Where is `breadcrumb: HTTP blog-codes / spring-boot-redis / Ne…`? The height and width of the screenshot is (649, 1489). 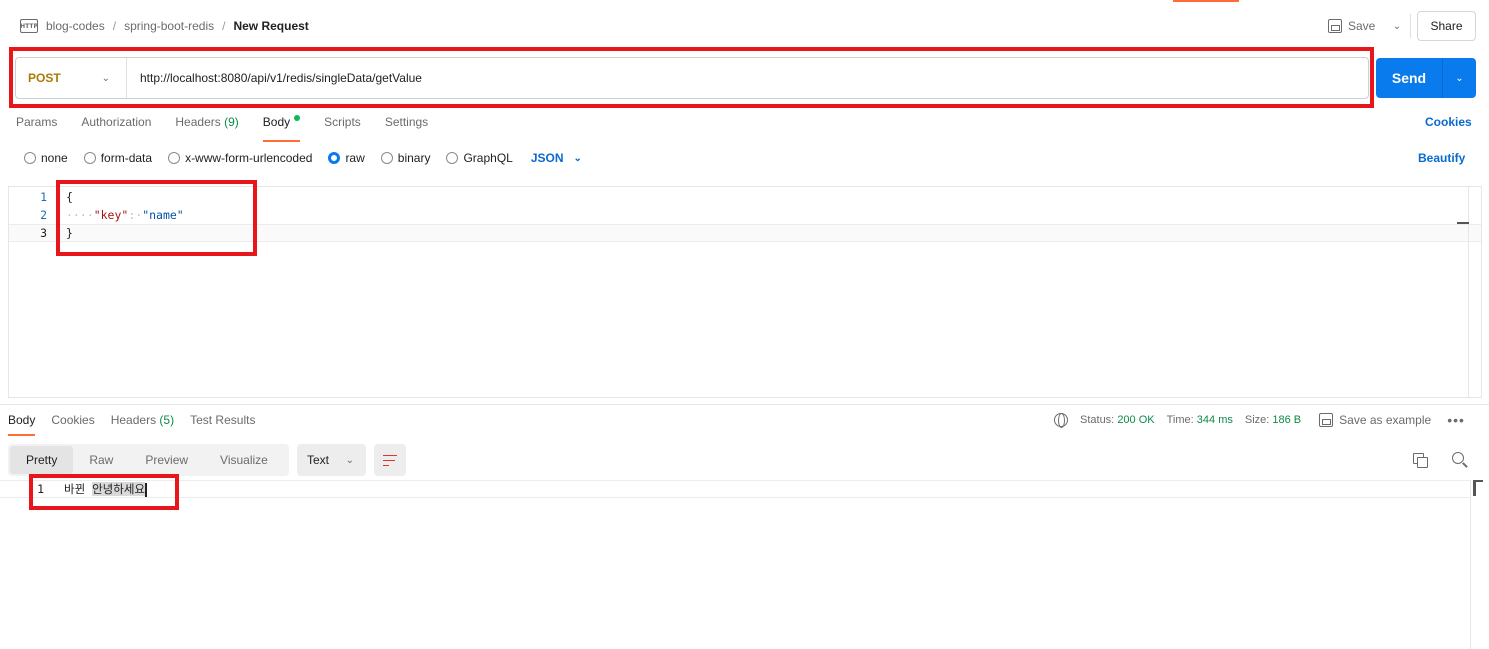 breadcrumb: HTTP blog-codes / spring-boot-redis / Ne… is located at coordinates (164, 26).